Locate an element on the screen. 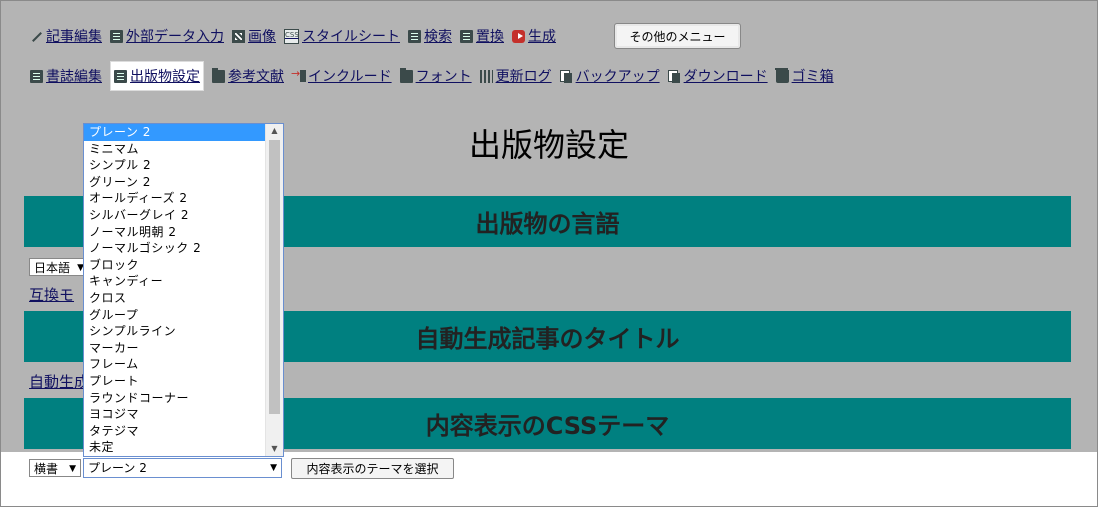  nav-label: 書誌編集 is located at coordinates (74, 77).